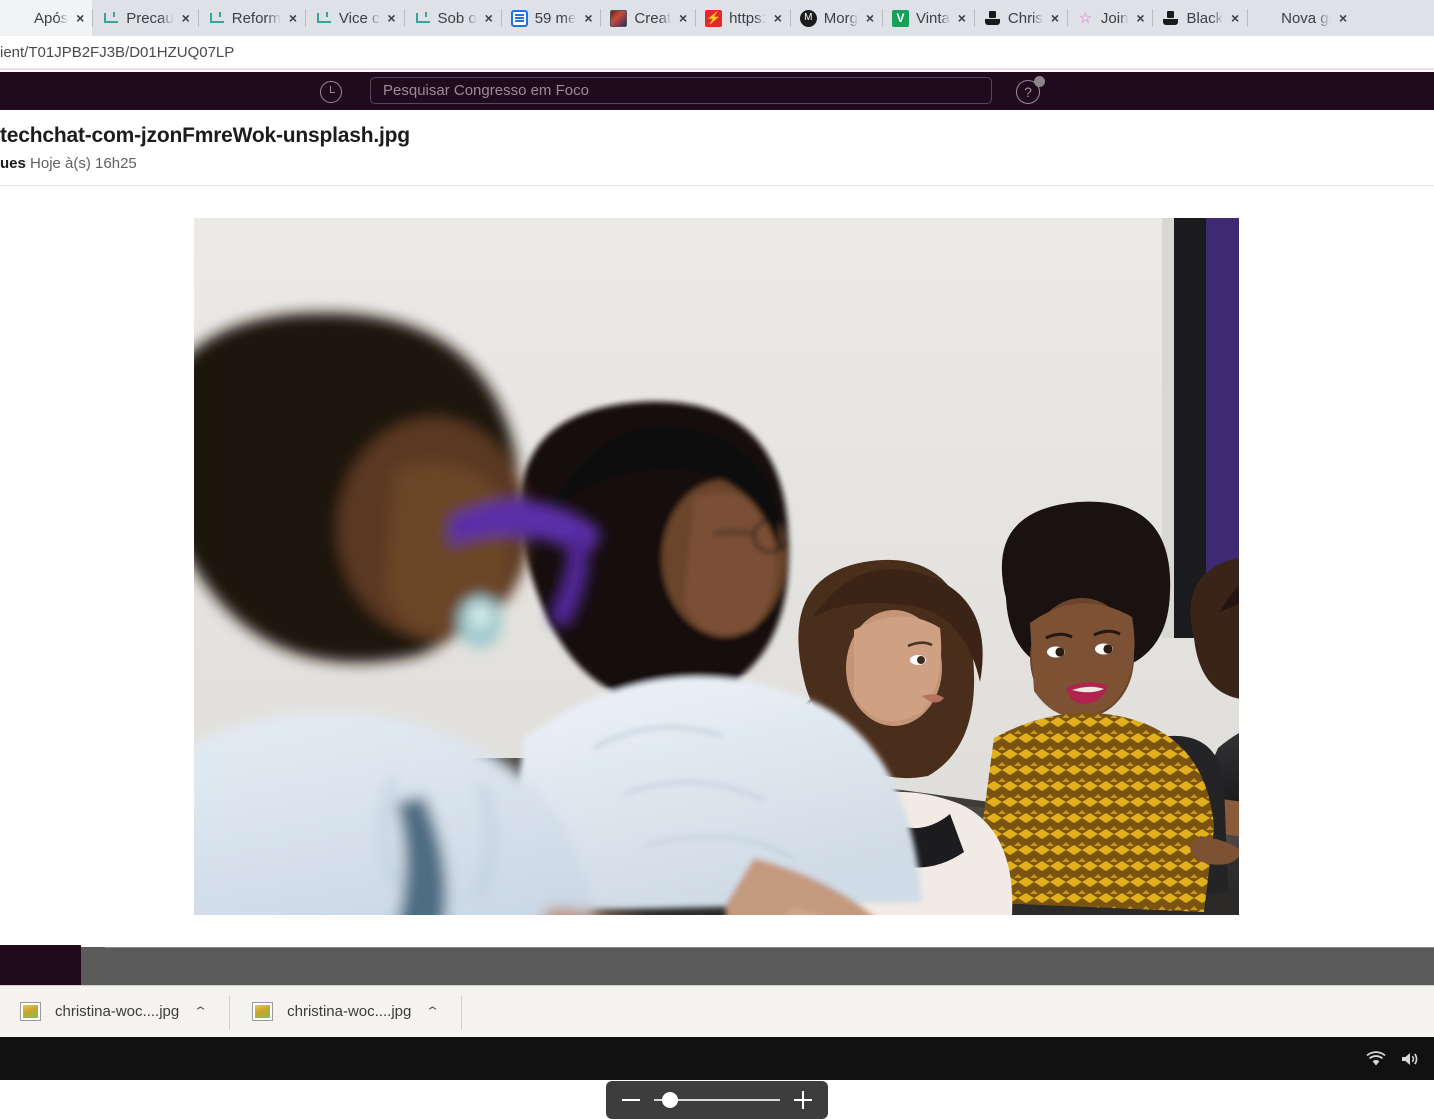 This screenshot has width=1434, height=1119. What do you see at coordinates (1025, 18) in the screenshot?
I see `tab-title: Chris` at bounding box center [1025, 18].